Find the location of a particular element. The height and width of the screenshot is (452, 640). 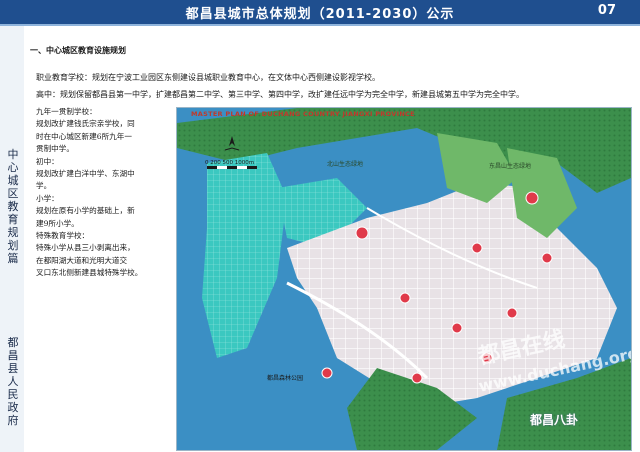

sidebar-line: 小学： is located at coordinates (47, 198).